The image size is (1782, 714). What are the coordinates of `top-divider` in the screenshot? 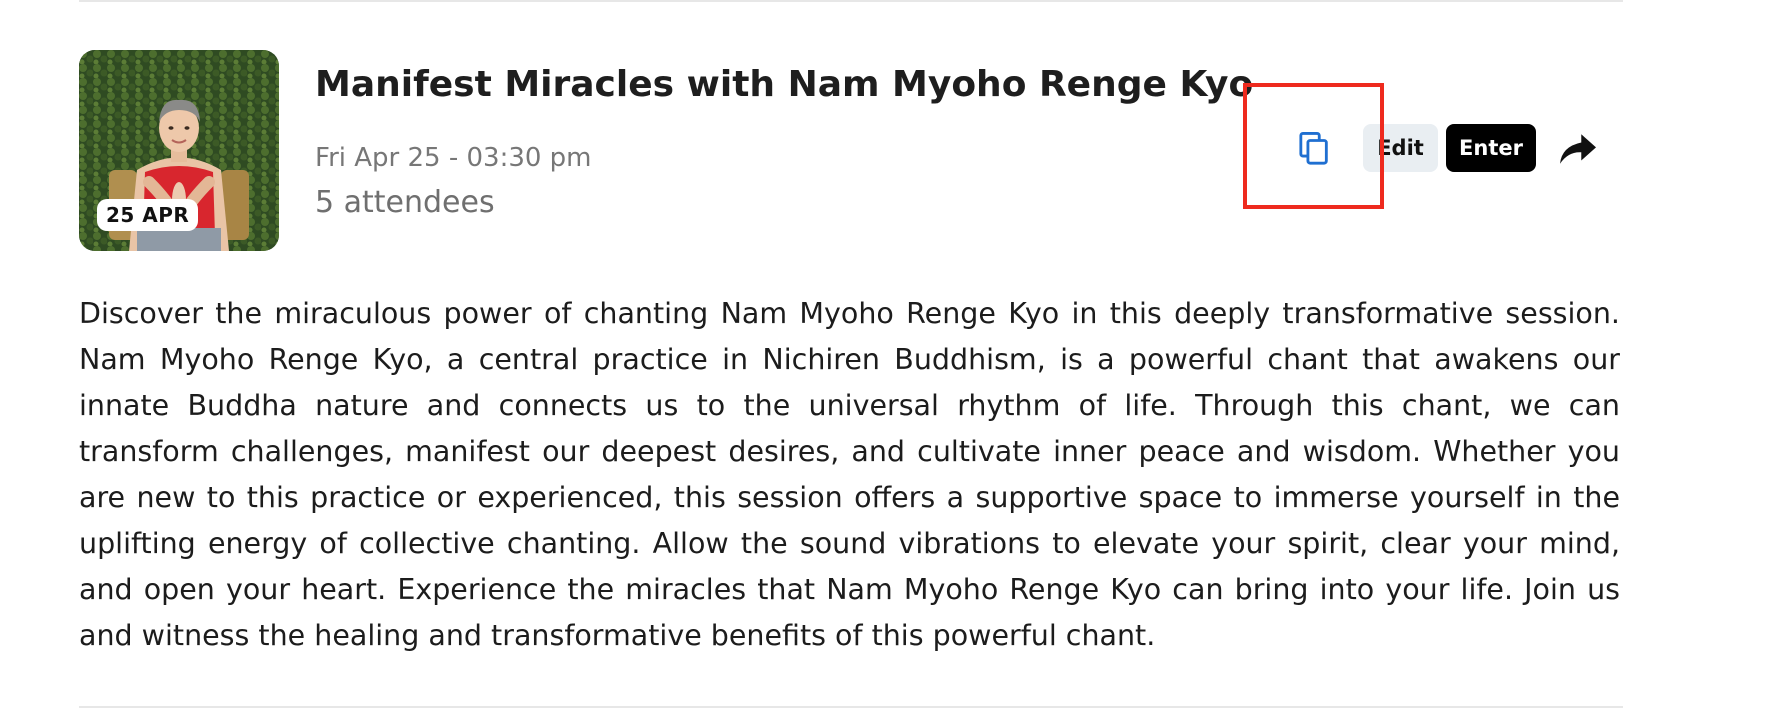 It's located at (851, 1).